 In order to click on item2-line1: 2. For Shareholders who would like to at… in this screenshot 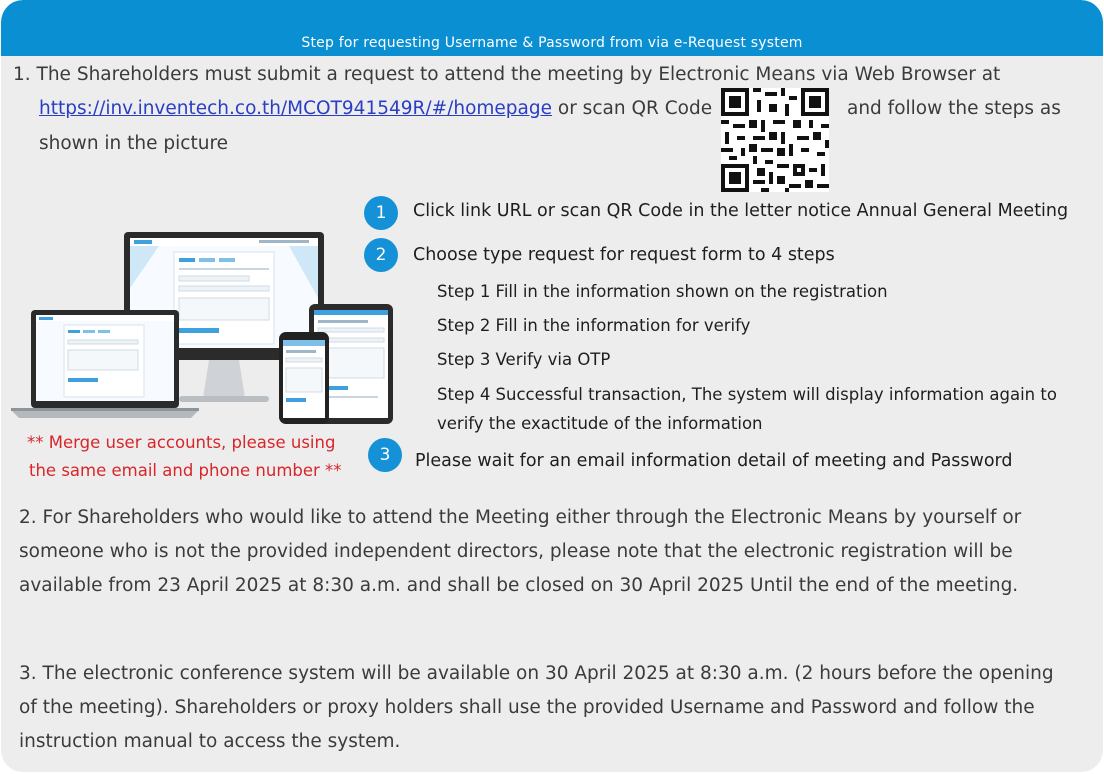, I will do `click(520, 517)`.